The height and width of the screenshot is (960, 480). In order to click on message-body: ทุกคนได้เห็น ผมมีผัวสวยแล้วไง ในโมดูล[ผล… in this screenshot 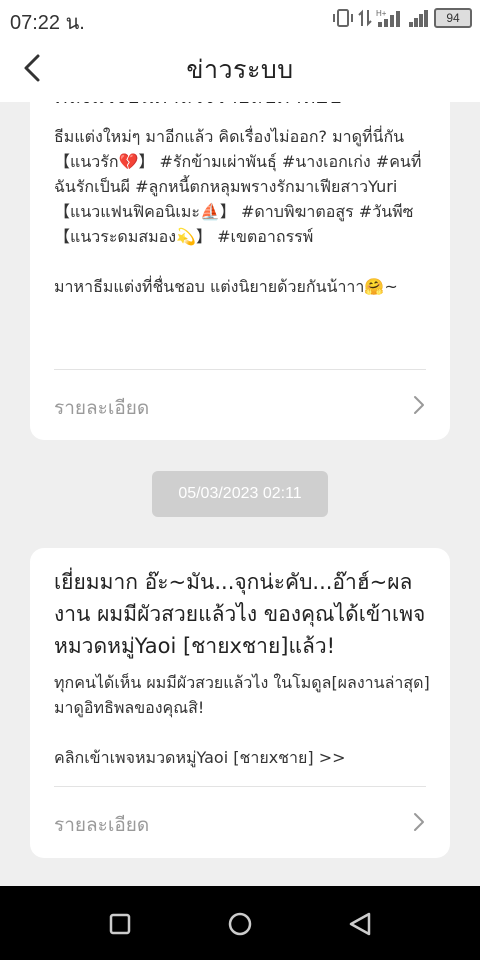, I will do `click(242, 720)`.